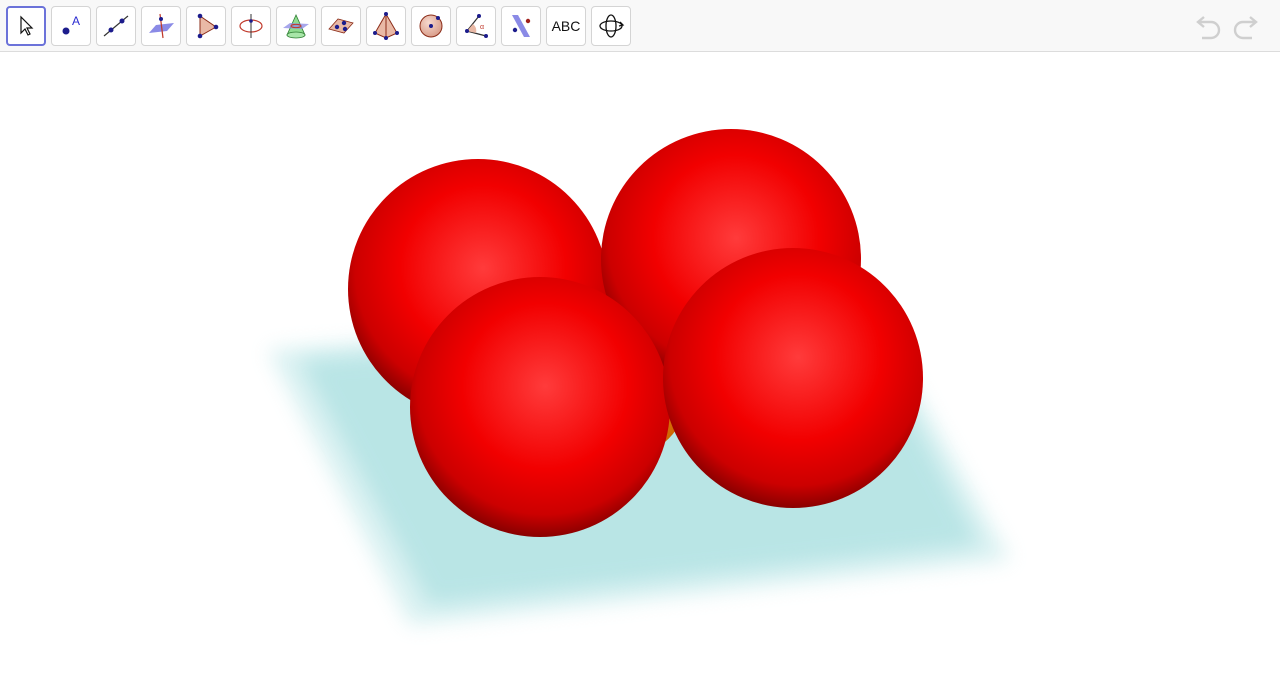  I want to click on pyramid-icon, so click(386, 26).